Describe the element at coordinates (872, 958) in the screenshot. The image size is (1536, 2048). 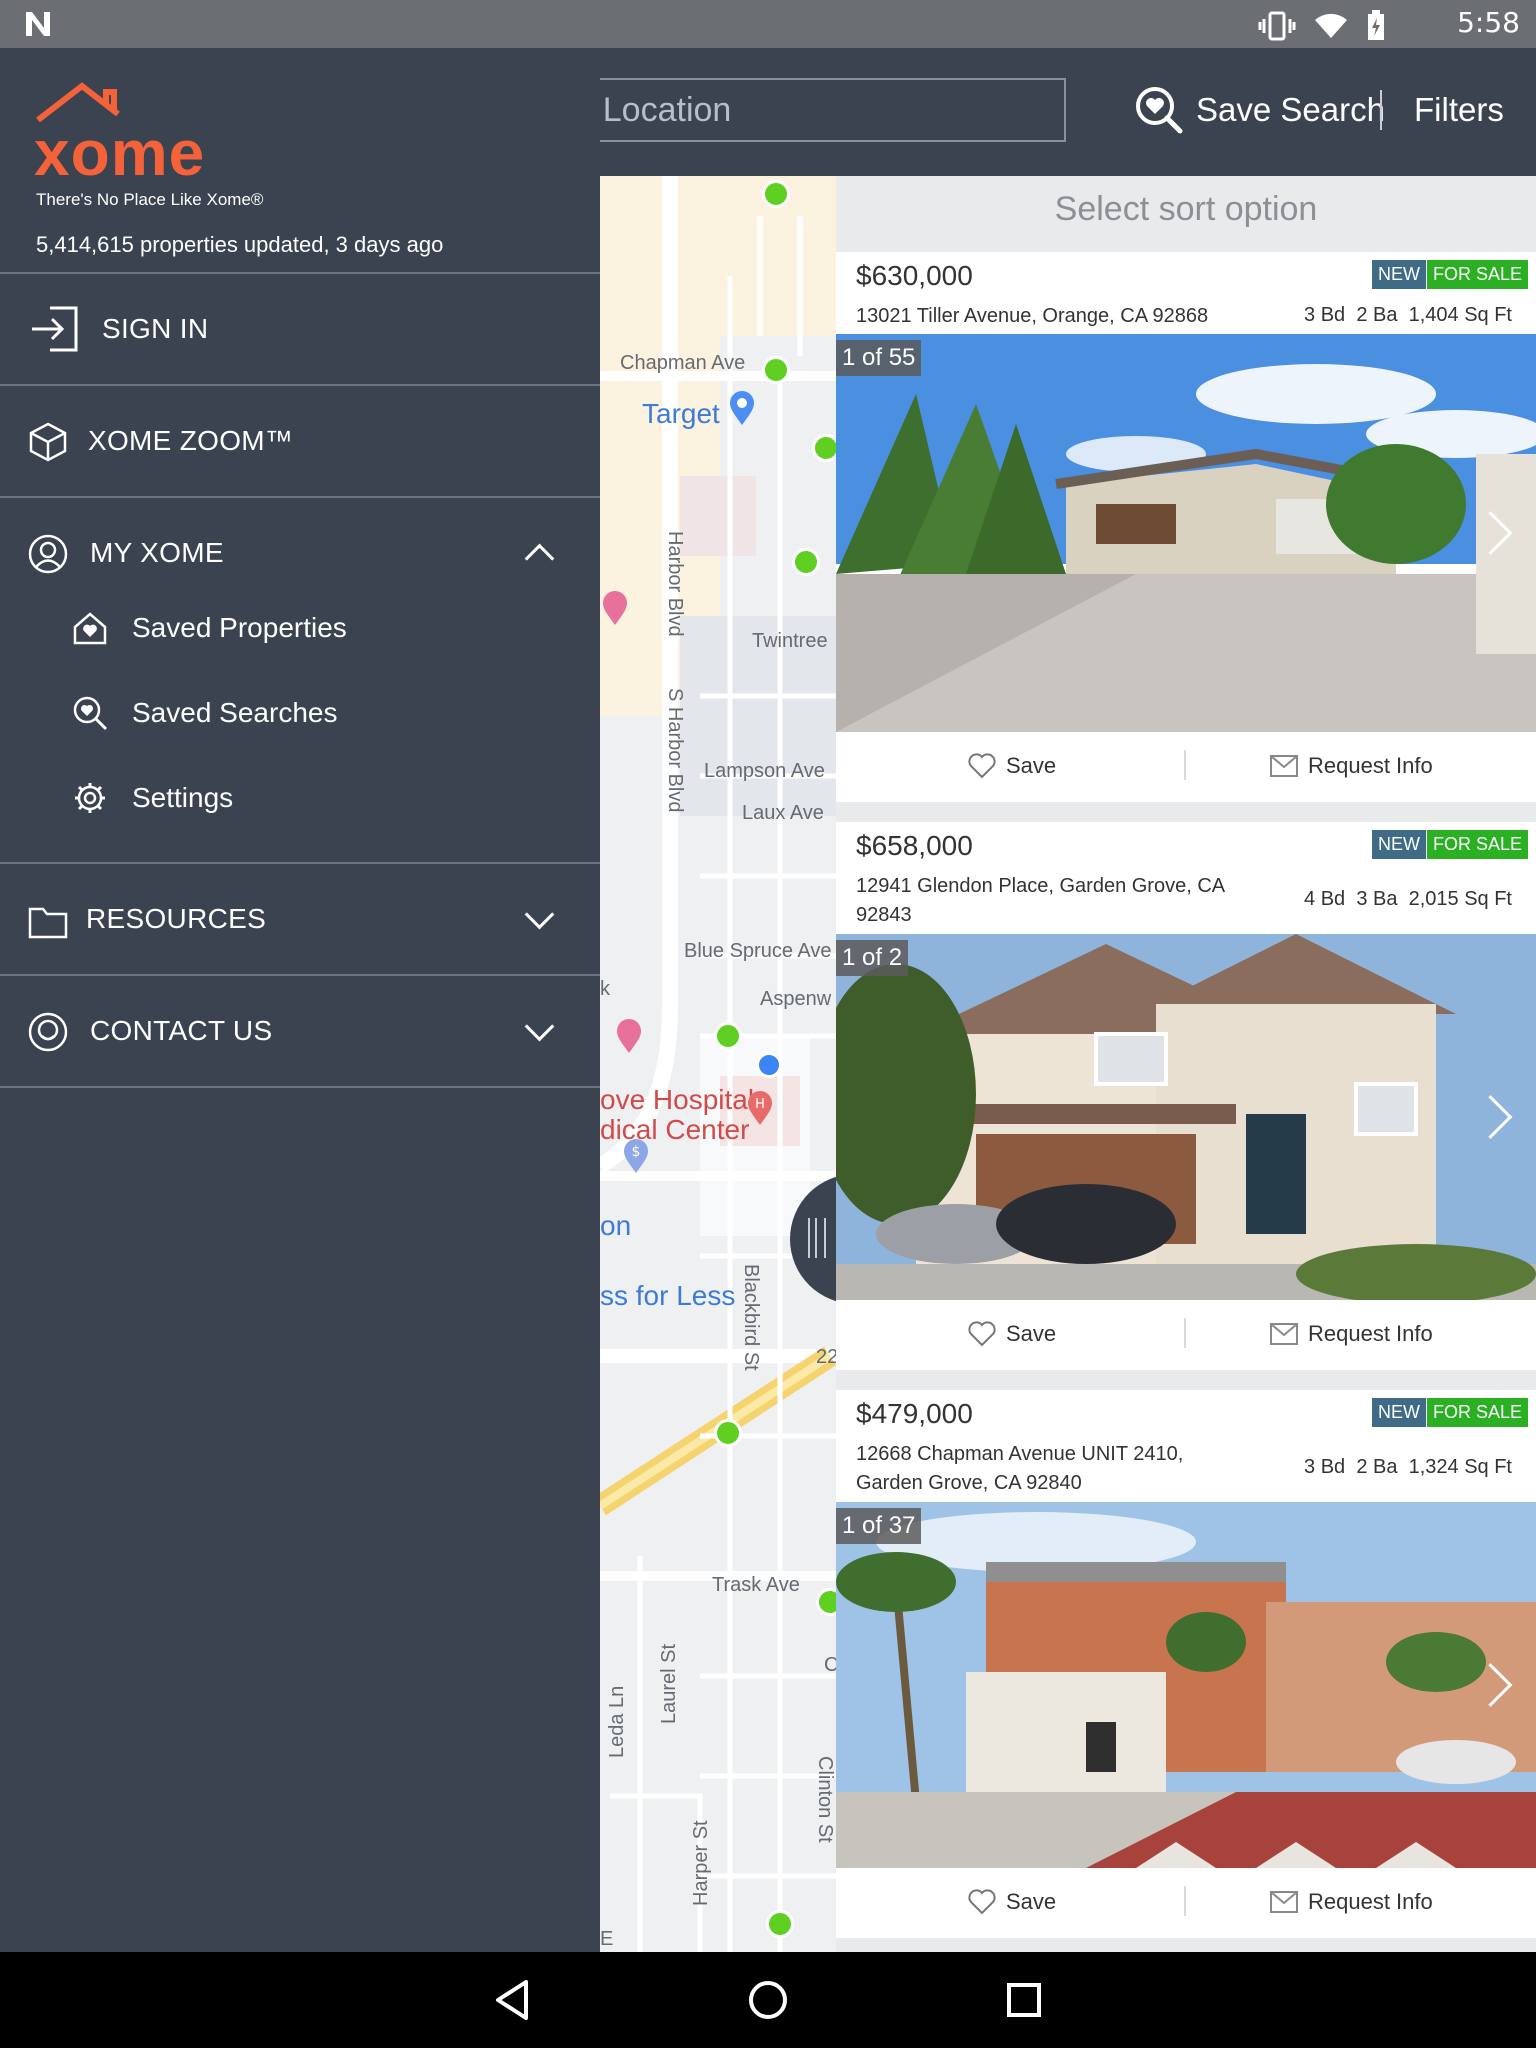
I see `photo-counter: 1 of 2` at that location.